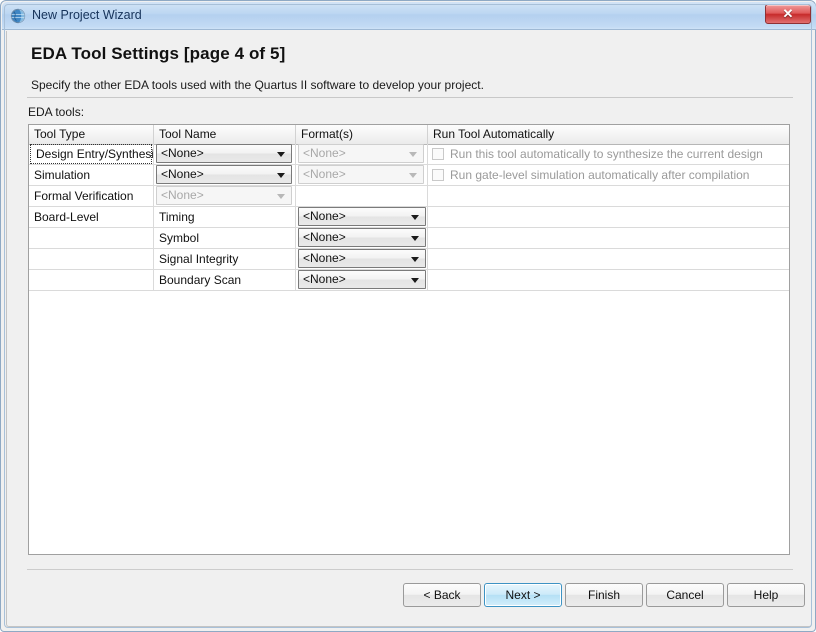  What do you see at coordinates (410, 97) in the screenshot?
I see `header-divider` at bounding box center [410, 97].